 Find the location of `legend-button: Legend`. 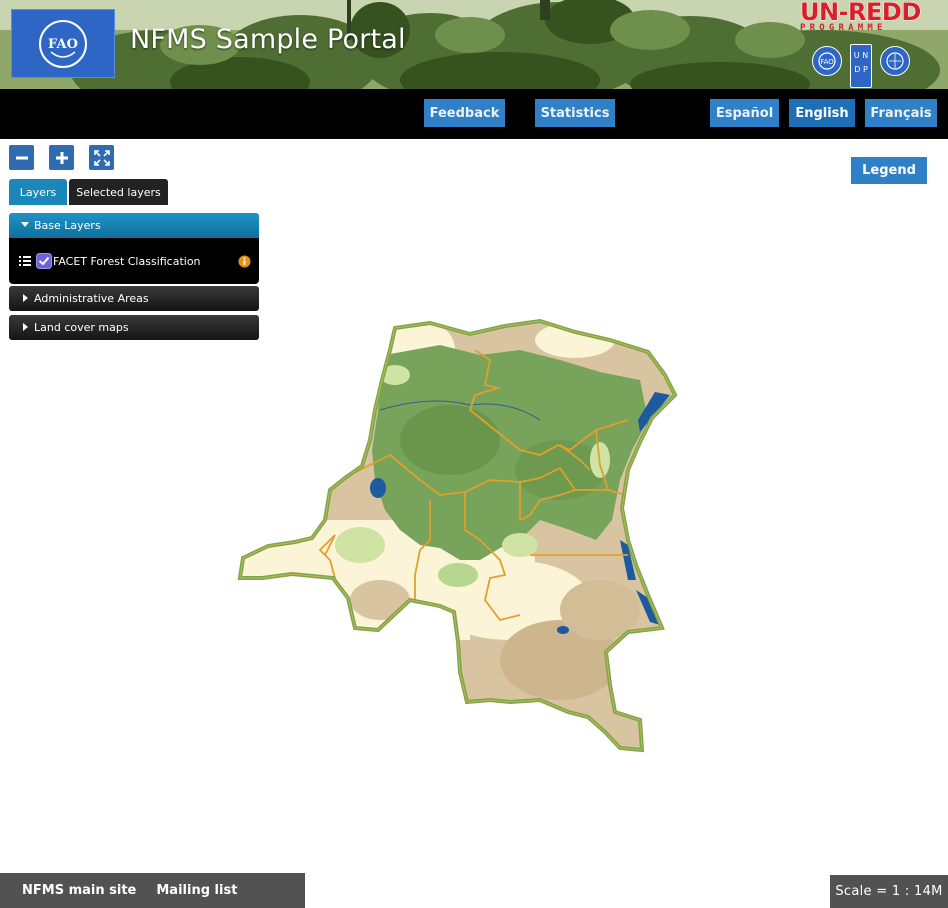

legend-button: Legend is located at coordinates (889, 170).